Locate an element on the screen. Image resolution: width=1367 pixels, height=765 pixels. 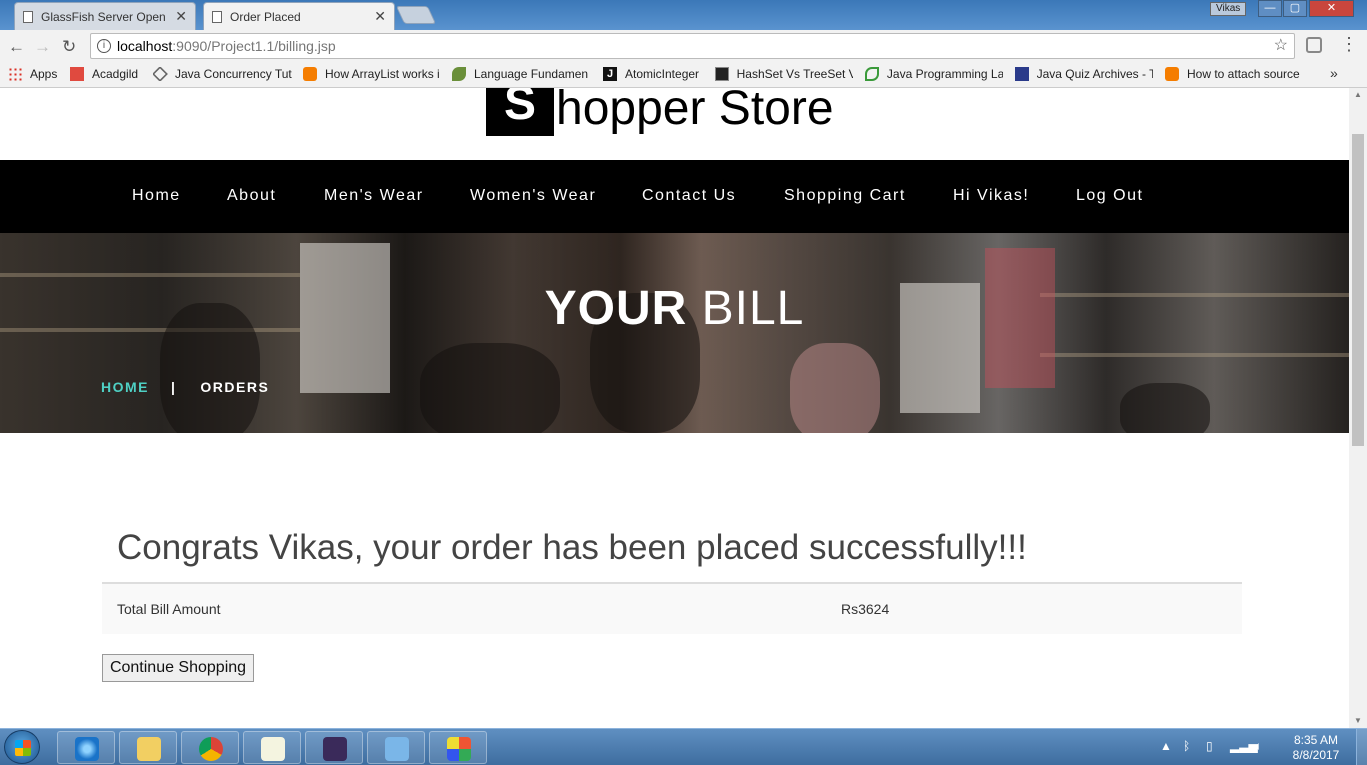
scroll-up-icon: ▲ is located at coordinates (1358, 95).